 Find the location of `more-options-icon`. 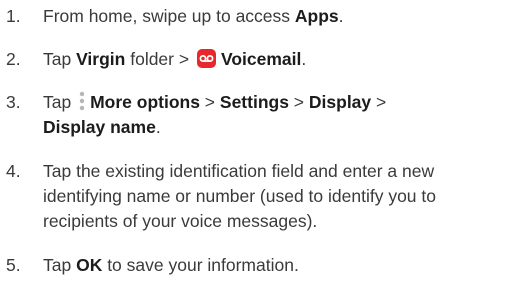

more-options-icon is located at coordinates (82, 101).